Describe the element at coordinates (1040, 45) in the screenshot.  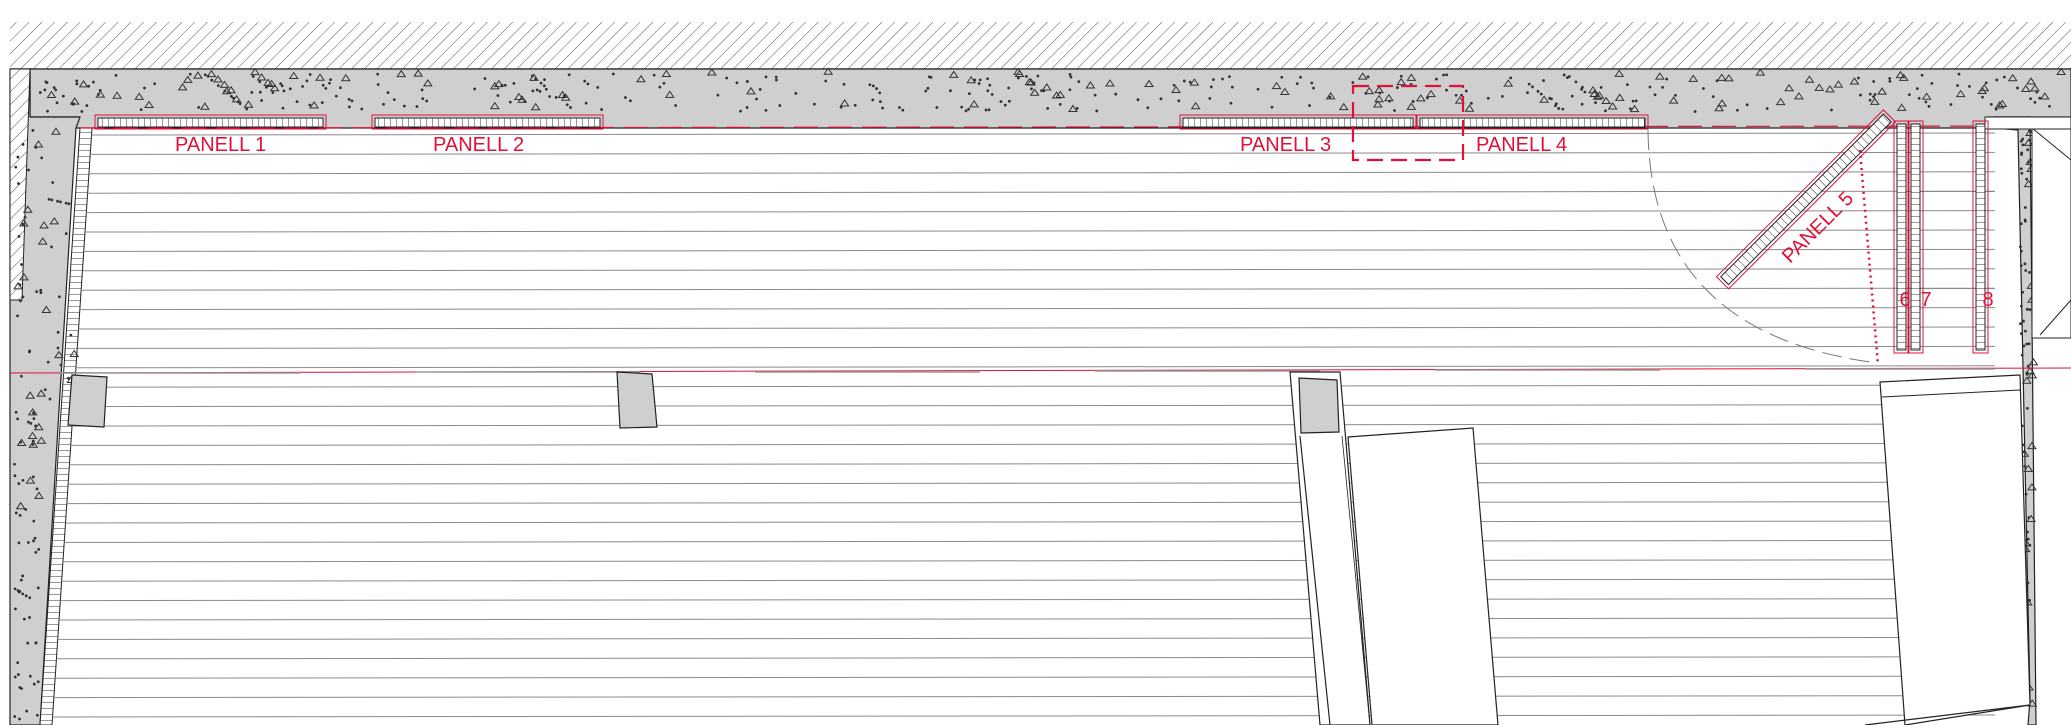
I see `earth-hatch-band` at that location.